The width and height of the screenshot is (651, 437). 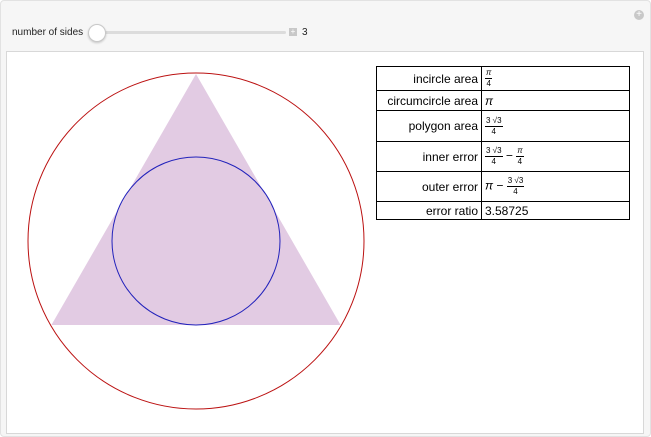 What do you see at coordinates (429, 126) in the screenshot?
I see `row-label: polygon area` at bounding box center [429, 126].